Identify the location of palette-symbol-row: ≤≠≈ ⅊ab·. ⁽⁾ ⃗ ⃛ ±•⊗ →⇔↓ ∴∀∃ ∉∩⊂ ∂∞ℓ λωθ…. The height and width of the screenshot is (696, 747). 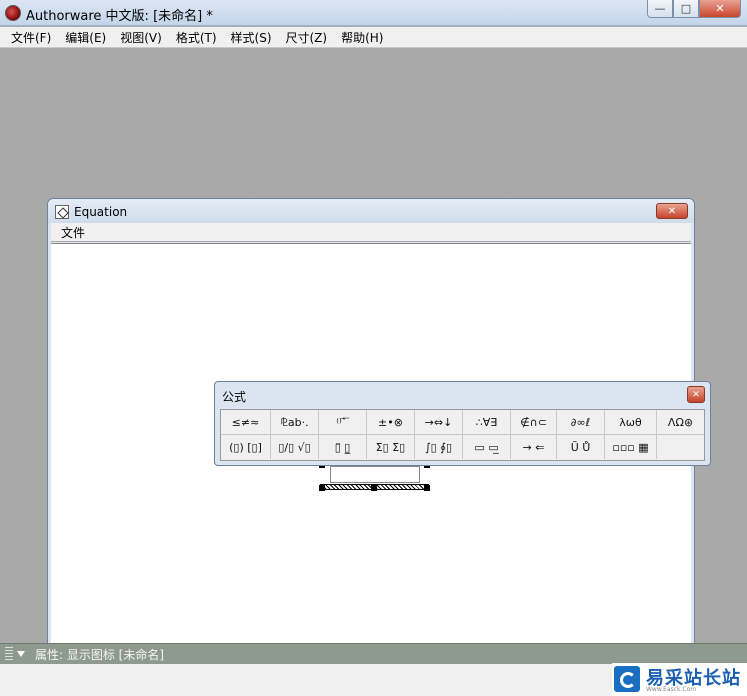
(462, 422).